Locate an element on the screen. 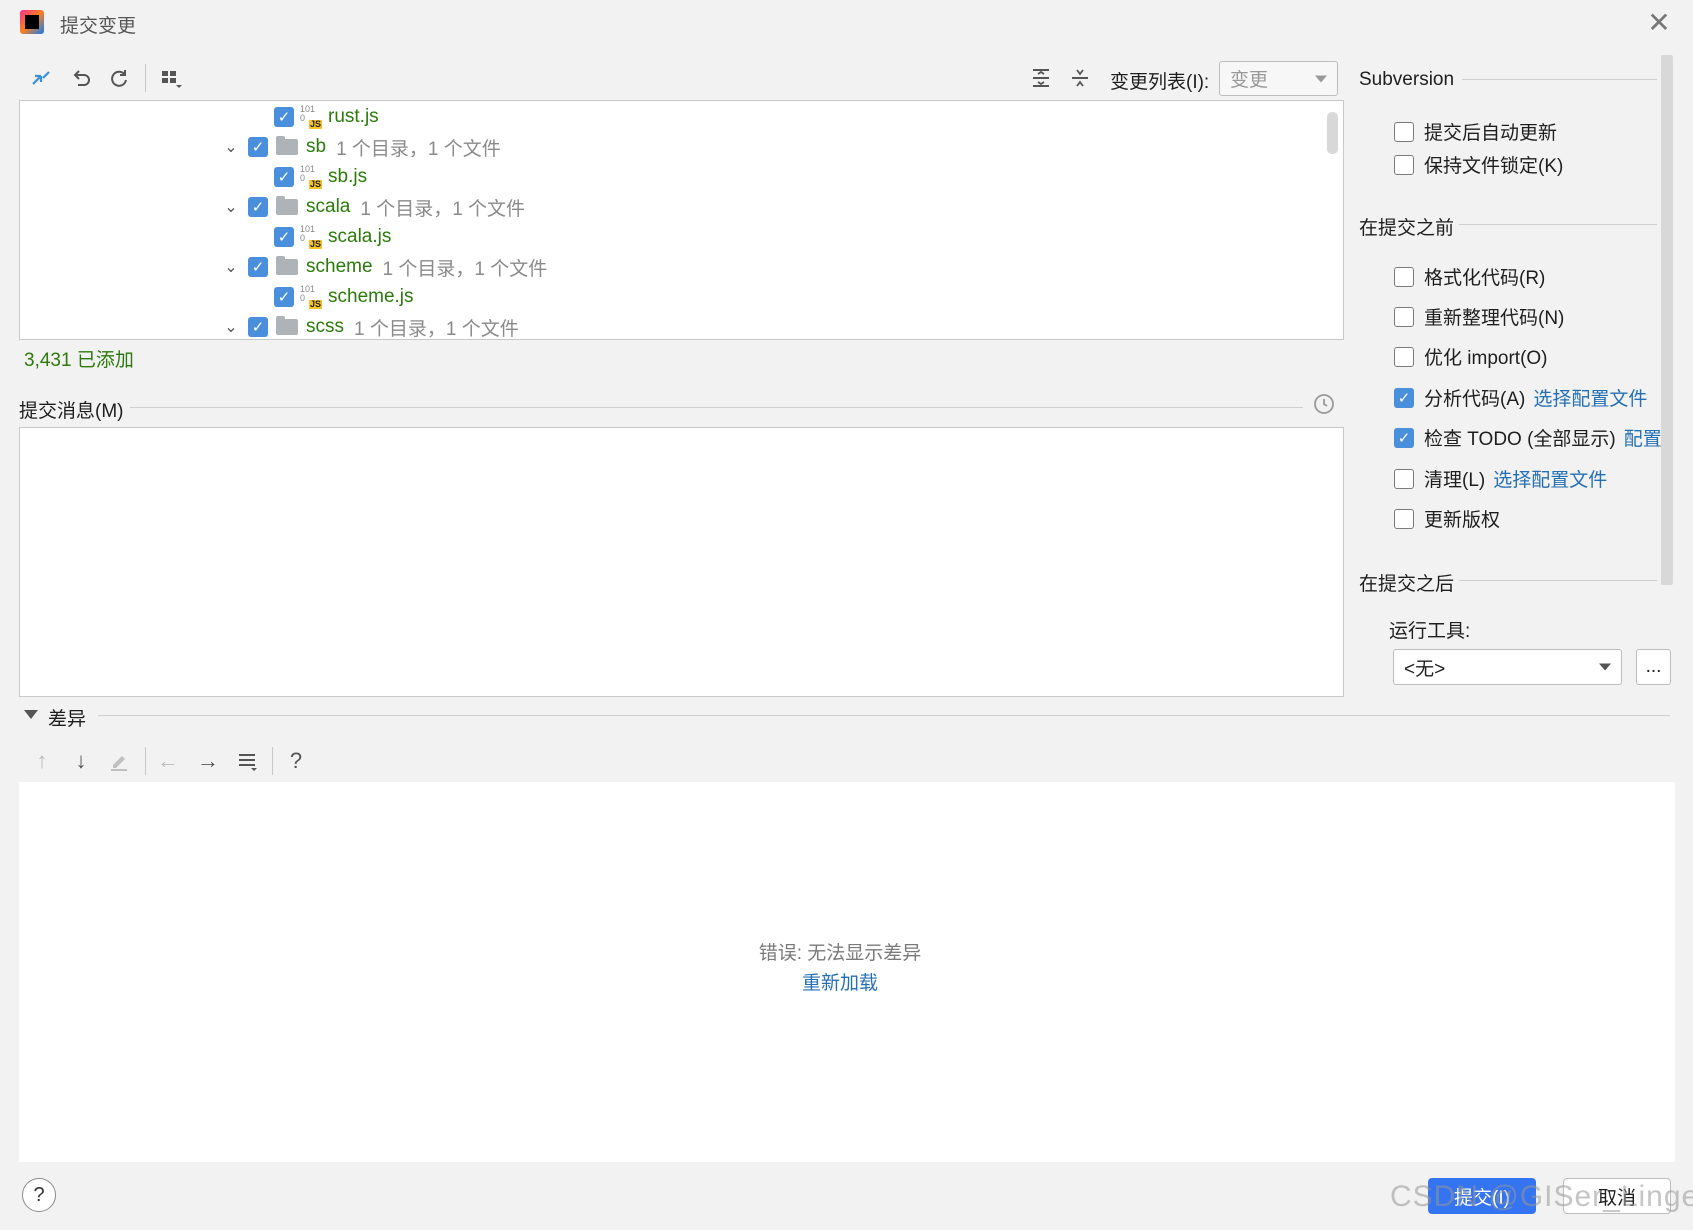  viewer-options-icon is located at coordinates (248, 761).